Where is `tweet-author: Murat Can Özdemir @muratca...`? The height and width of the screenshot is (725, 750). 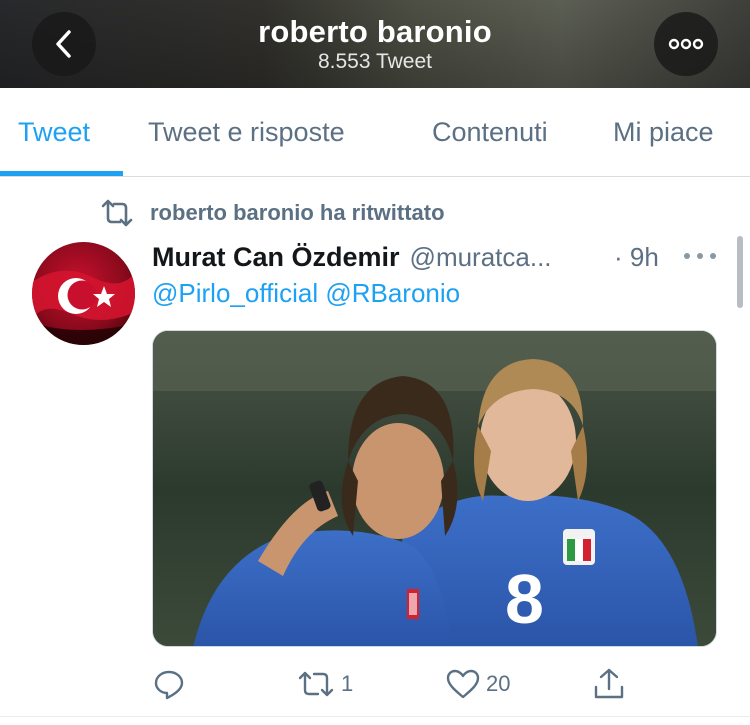 tweet-author: Murat Can Özdemir @muratca... is located at coordinates (352, 257).